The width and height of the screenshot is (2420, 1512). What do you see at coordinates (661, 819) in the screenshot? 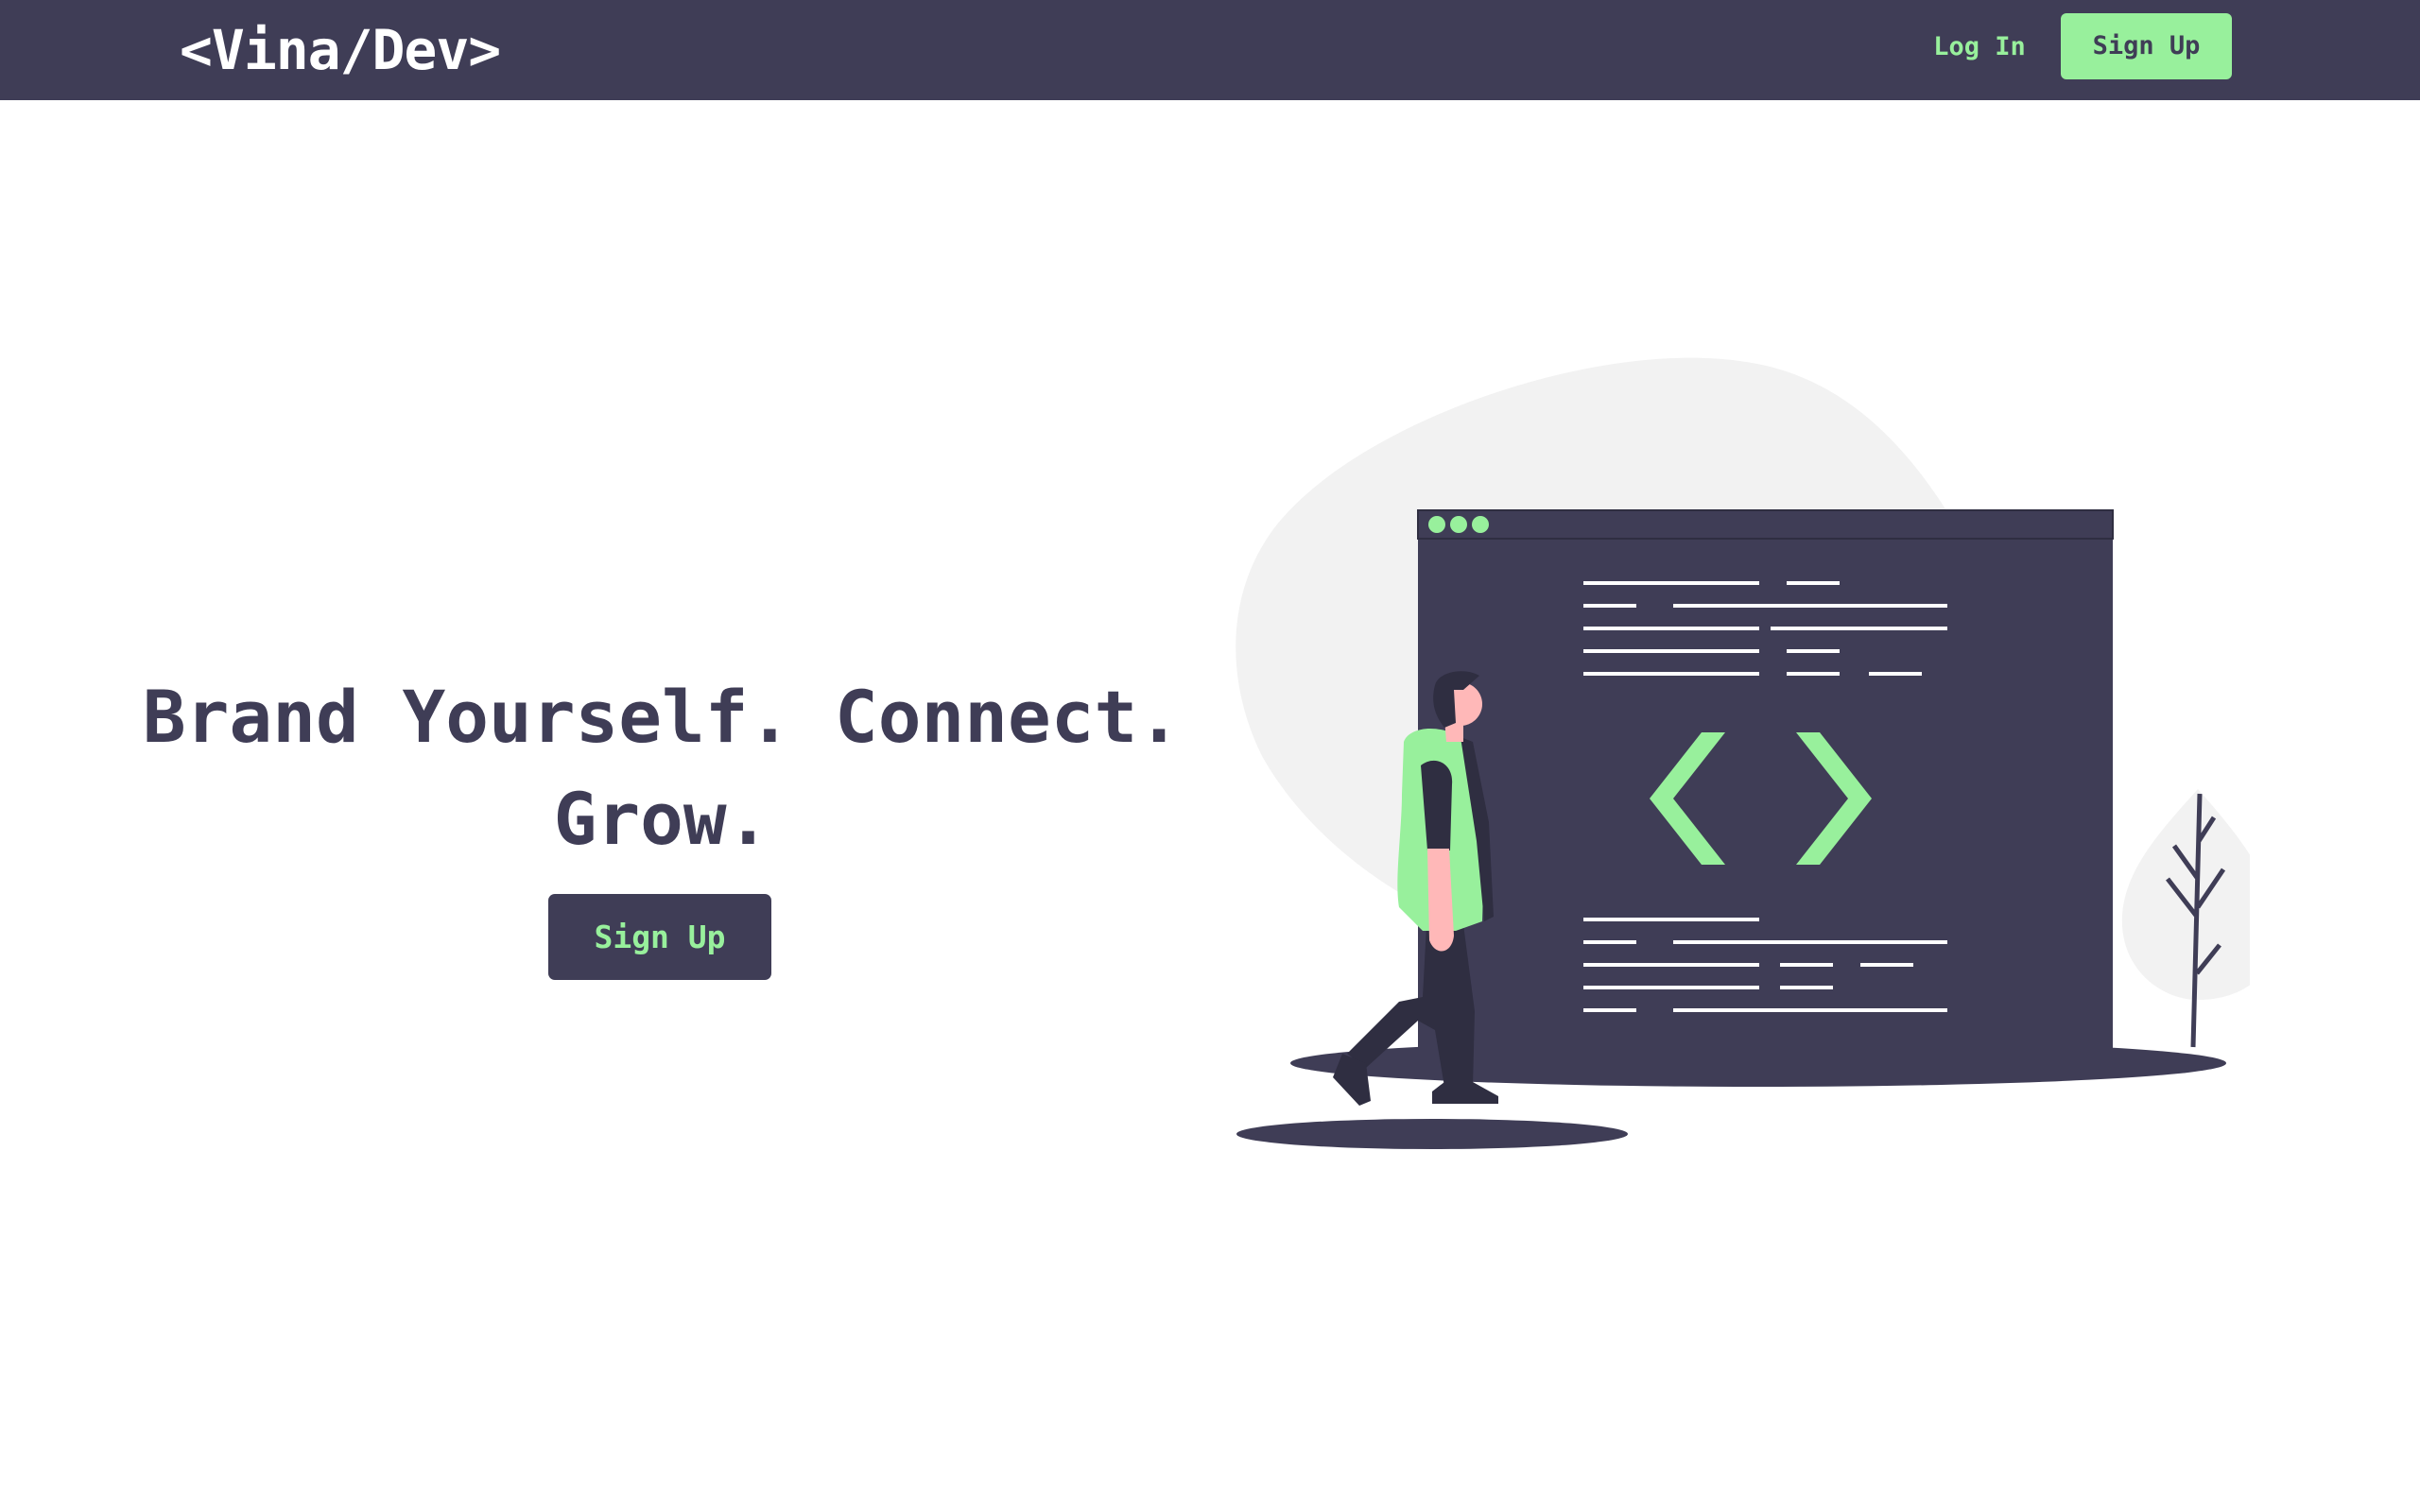
I see `hero-title-line2: Grow.` at bounding box center [661, 819].